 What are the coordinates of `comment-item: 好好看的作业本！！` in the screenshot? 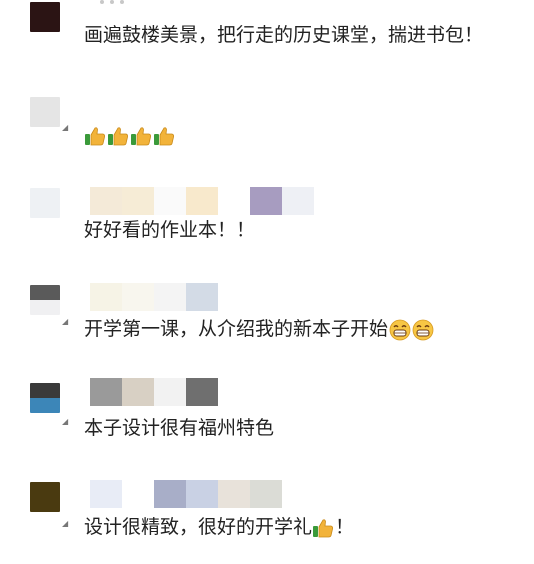 It's located at (267, 225).